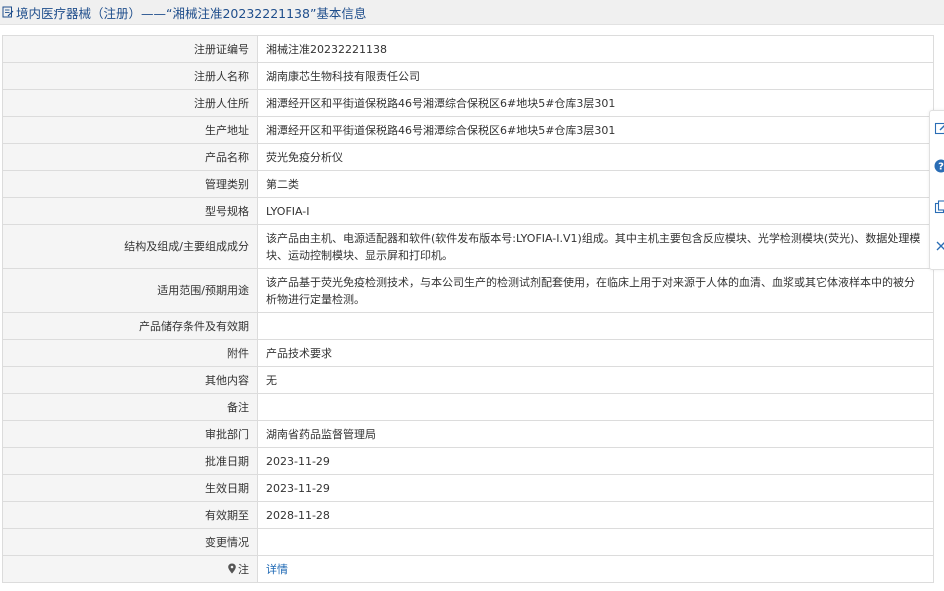  I want to click on field-label: 管理类别, so click(130, 184).